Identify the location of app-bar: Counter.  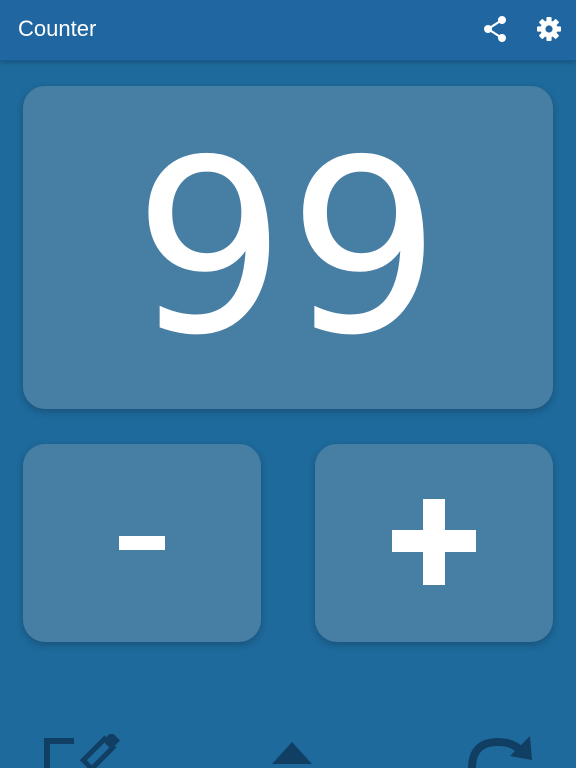
(288, 30).